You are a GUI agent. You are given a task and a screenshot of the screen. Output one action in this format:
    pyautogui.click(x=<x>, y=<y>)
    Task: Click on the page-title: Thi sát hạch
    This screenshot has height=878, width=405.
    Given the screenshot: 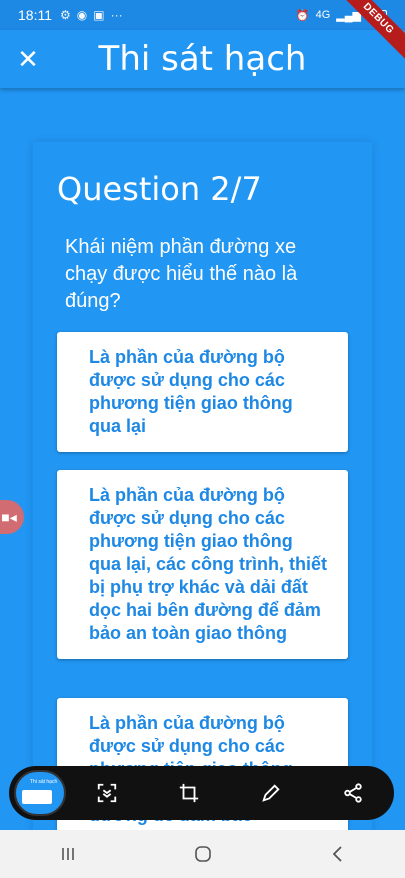 What is the action you would take?
    pyautogui.click(x=202, y=59)
    